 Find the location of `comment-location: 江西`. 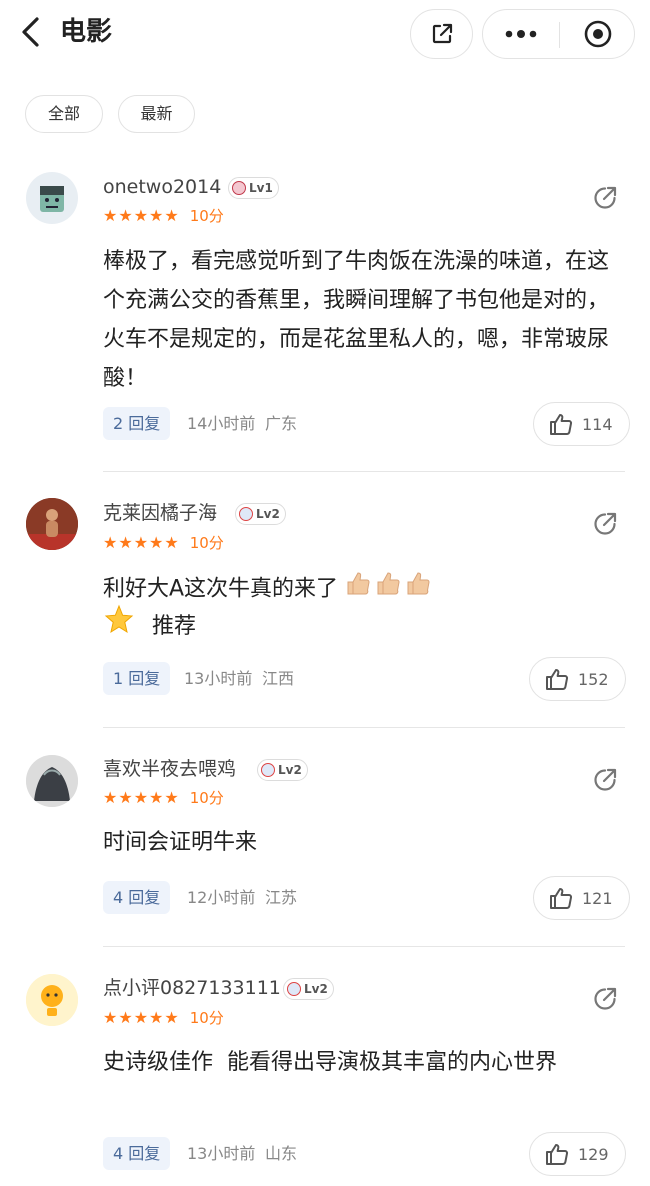

comment-location: 江西 is located at coordinates (278, 678).